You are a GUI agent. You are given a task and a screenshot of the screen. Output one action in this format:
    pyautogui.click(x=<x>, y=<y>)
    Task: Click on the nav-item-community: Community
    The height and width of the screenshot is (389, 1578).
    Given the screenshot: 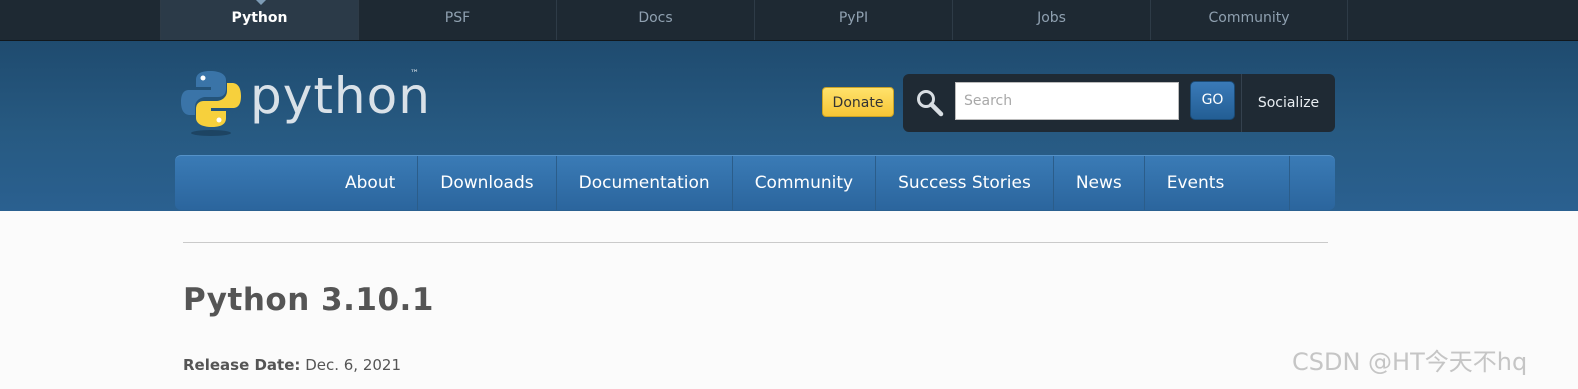 What is the action you would take?
    pyautogui.click(x=805, y=183)
    